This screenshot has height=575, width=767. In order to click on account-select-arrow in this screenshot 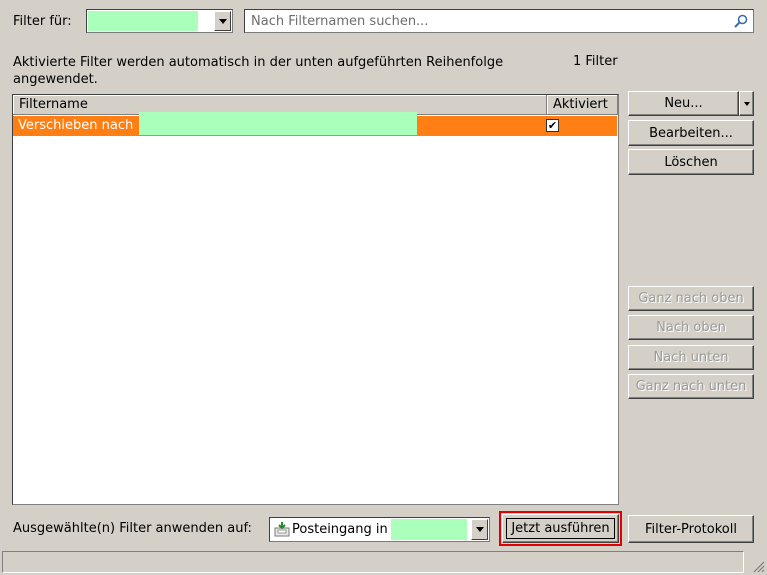, I will do `click(222, 21)`.